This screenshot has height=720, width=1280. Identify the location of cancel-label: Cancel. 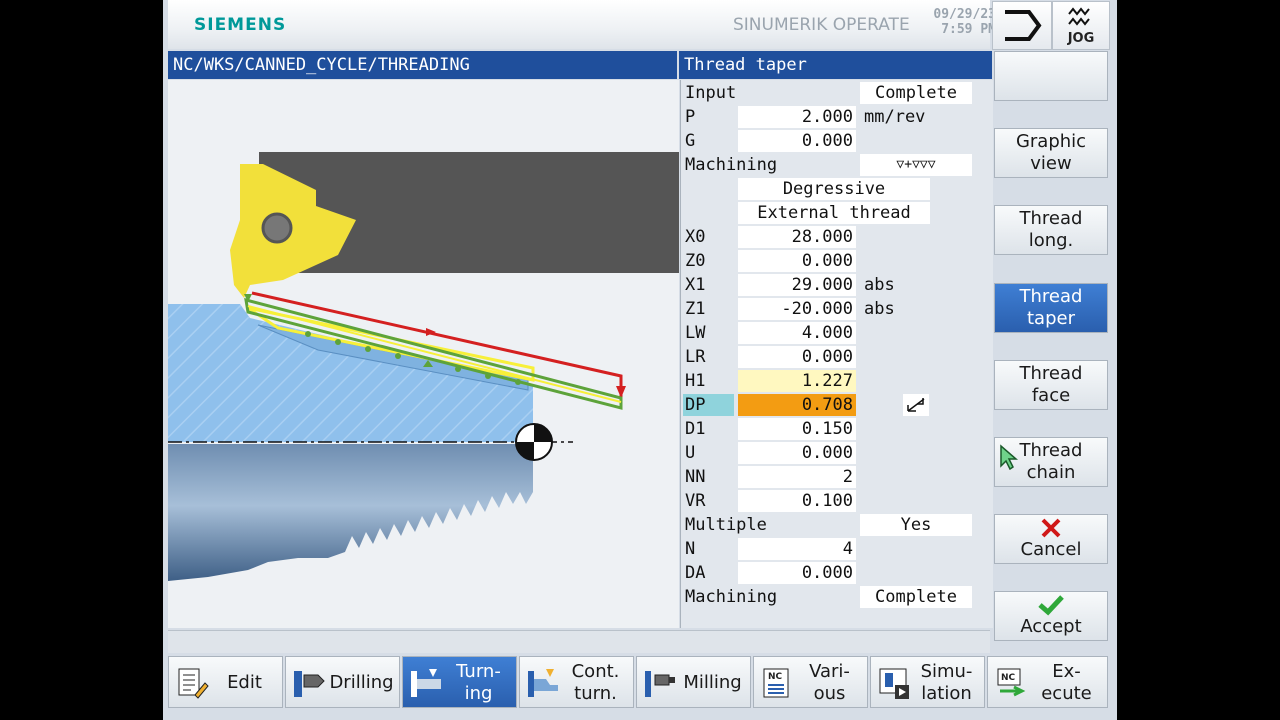
(1051, 549).